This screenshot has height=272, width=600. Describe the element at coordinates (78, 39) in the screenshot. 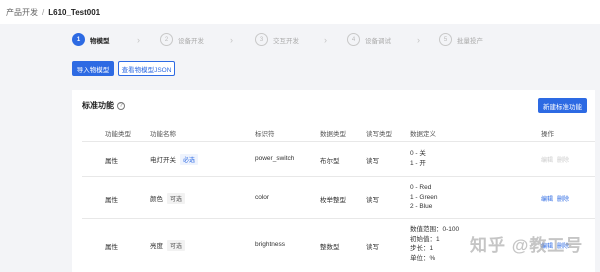

I see `step-number: 1` at that location.